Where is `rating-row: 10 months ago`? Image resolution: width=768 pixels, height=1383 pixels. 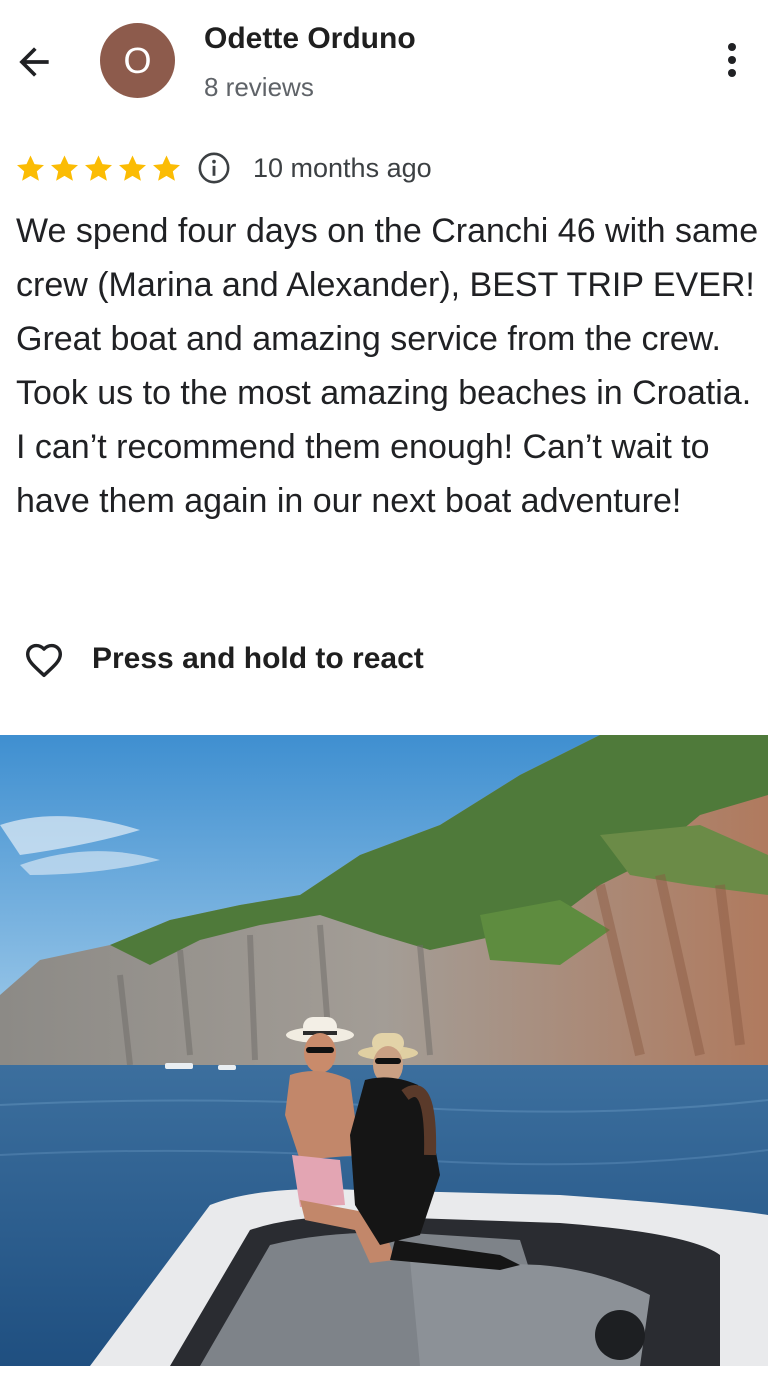
rating-row: 10 months ago is located at coordinates (223, 168).